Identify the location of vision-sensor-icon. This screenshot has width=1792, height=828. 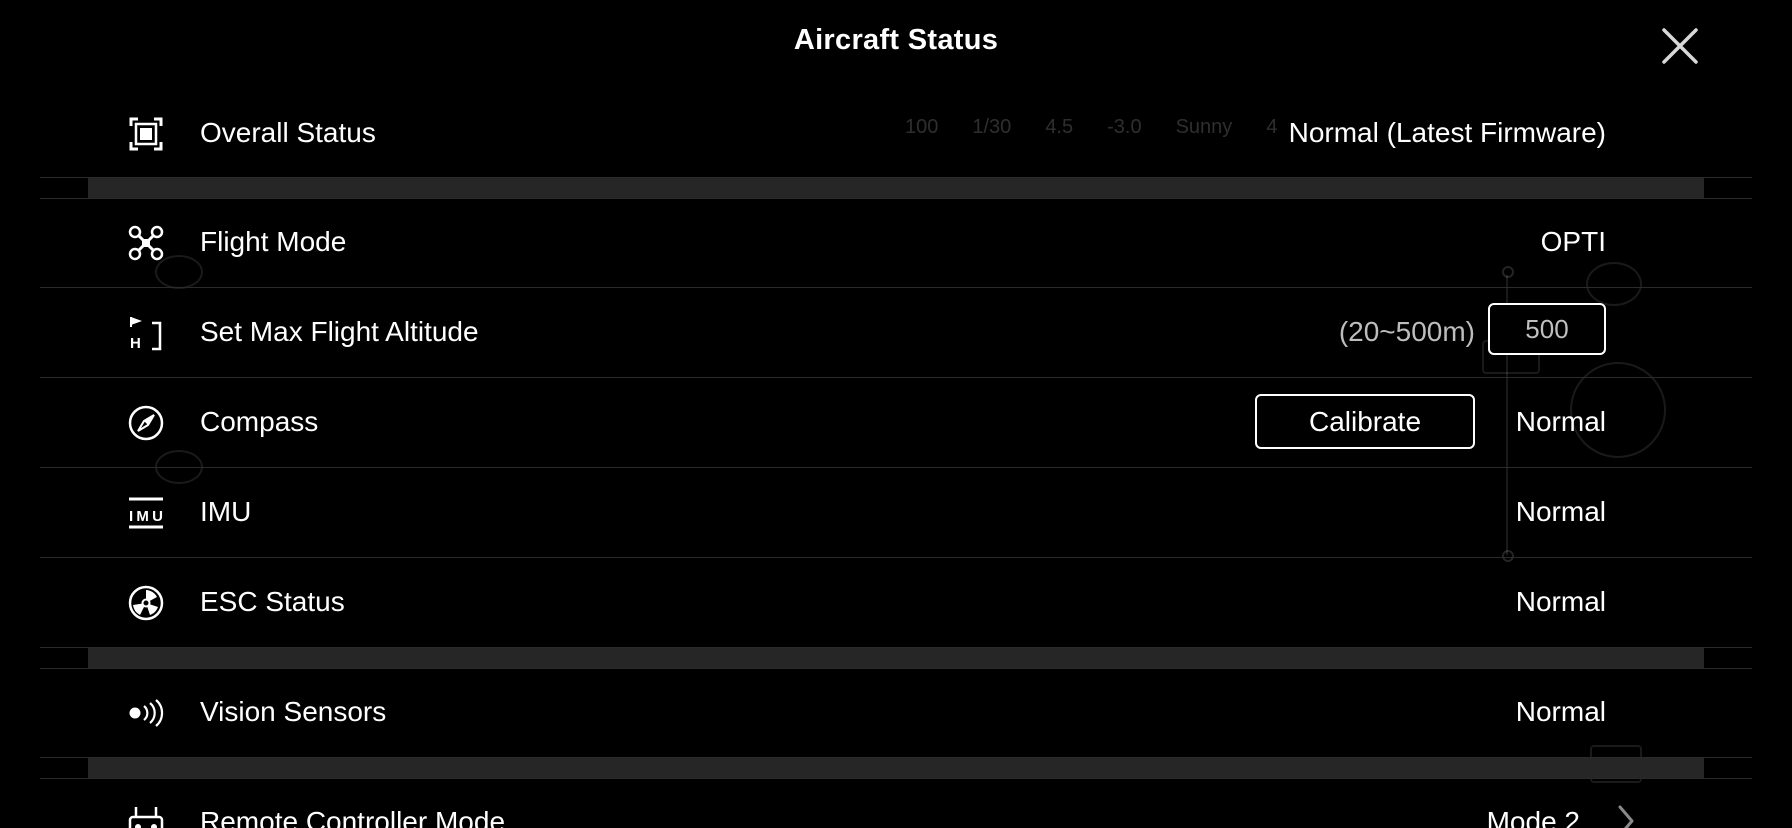
(146, 713).